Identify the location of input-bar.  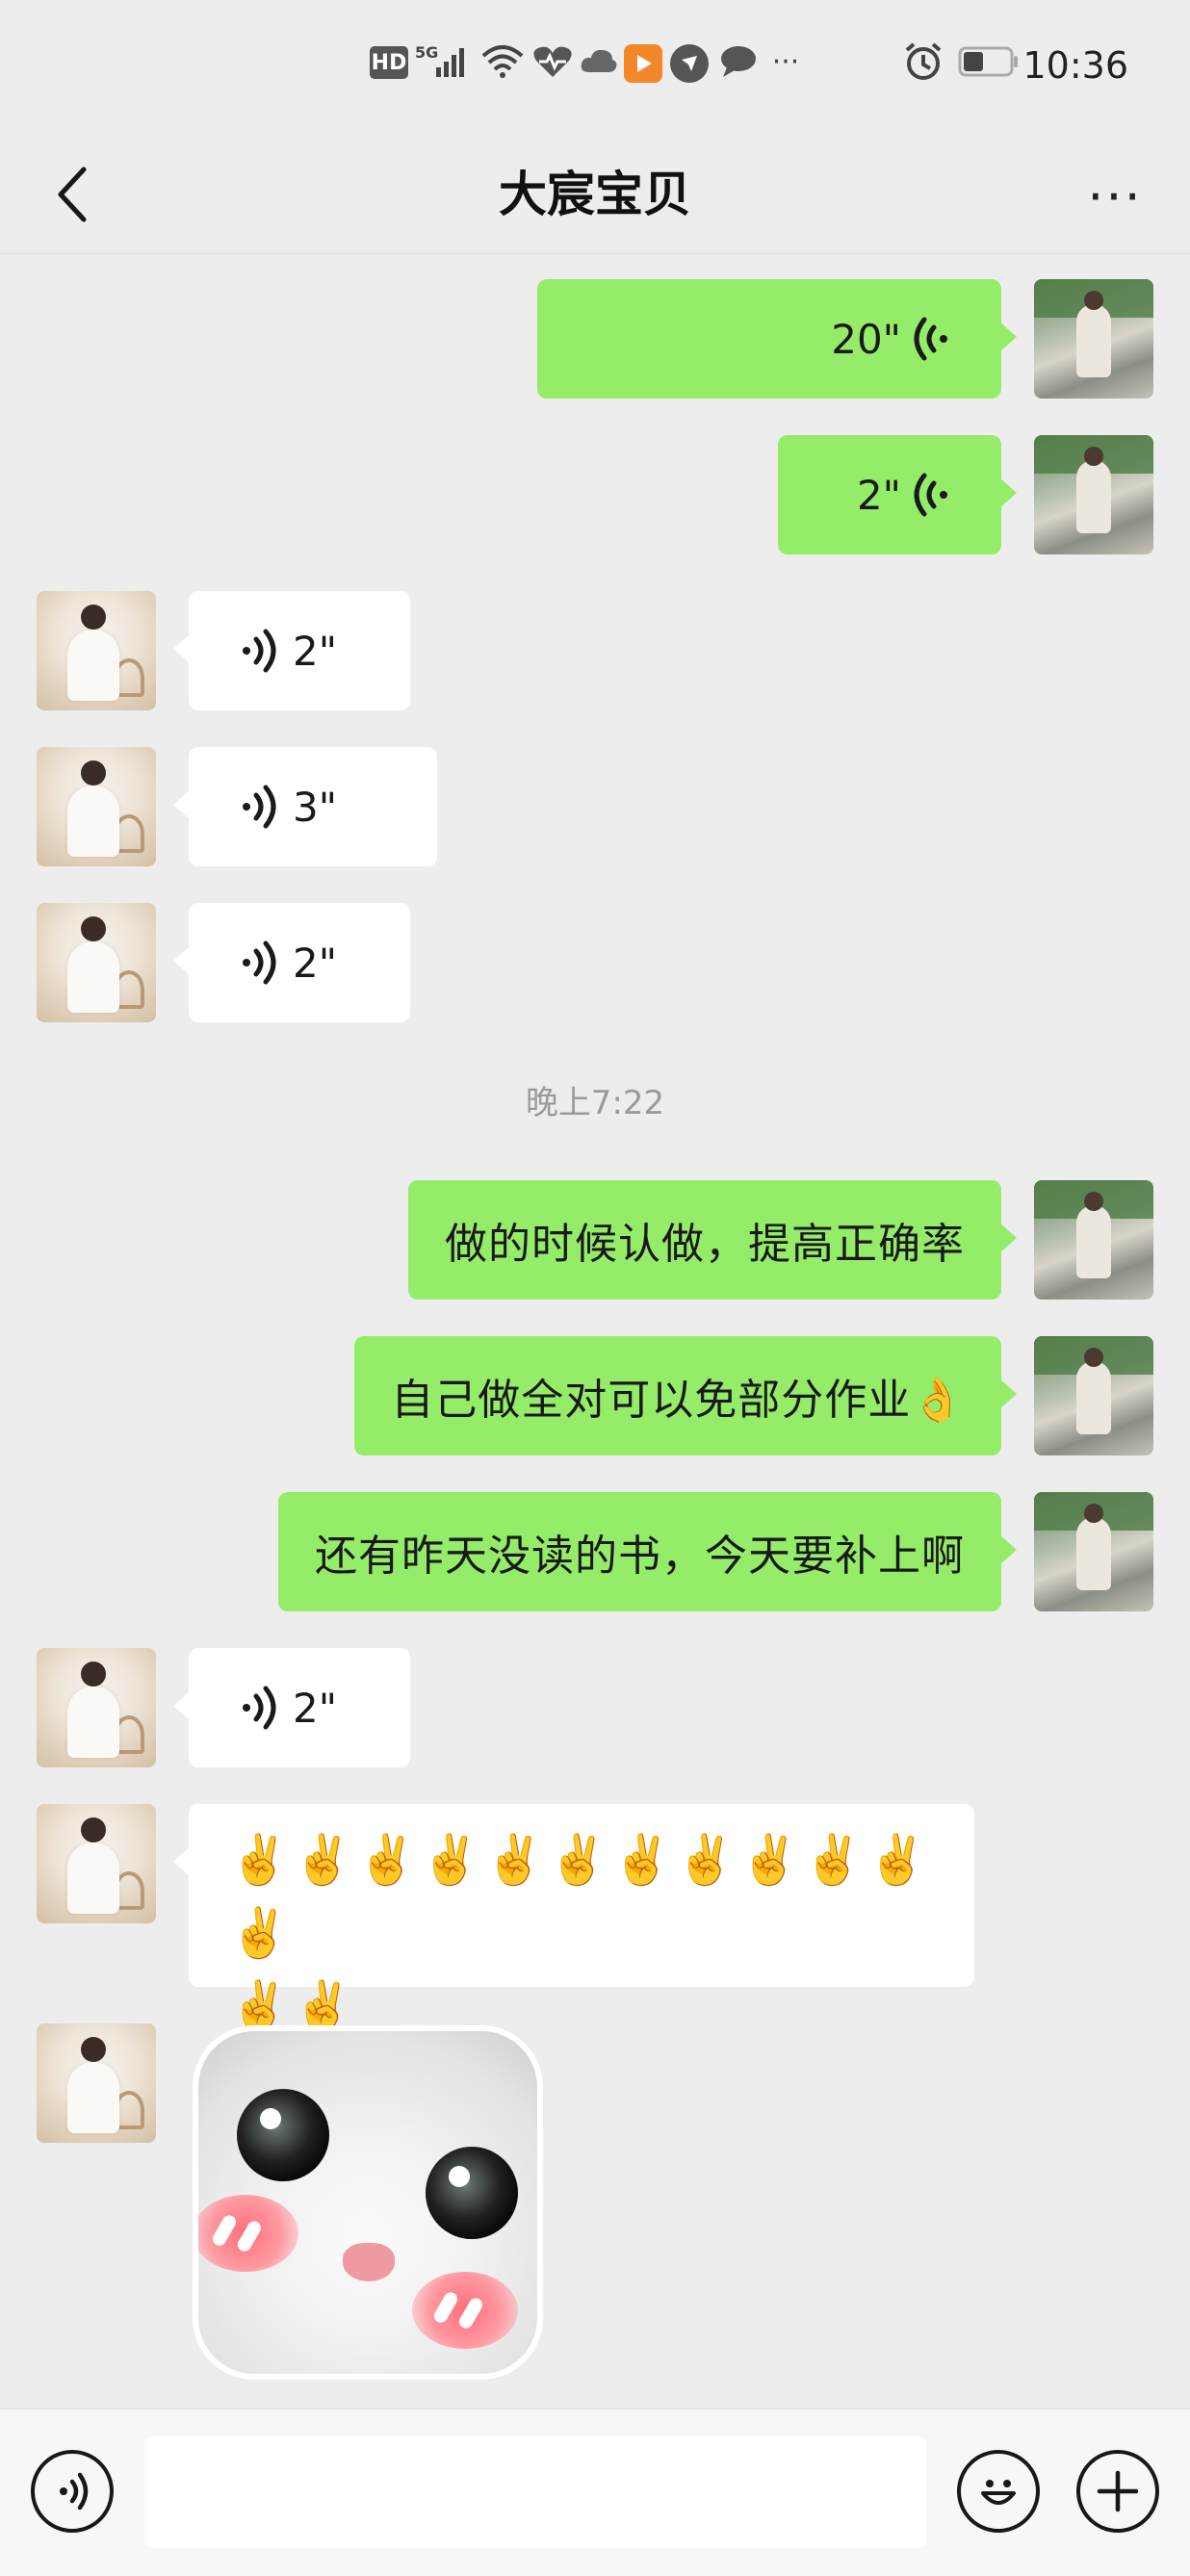
(595, 2492).